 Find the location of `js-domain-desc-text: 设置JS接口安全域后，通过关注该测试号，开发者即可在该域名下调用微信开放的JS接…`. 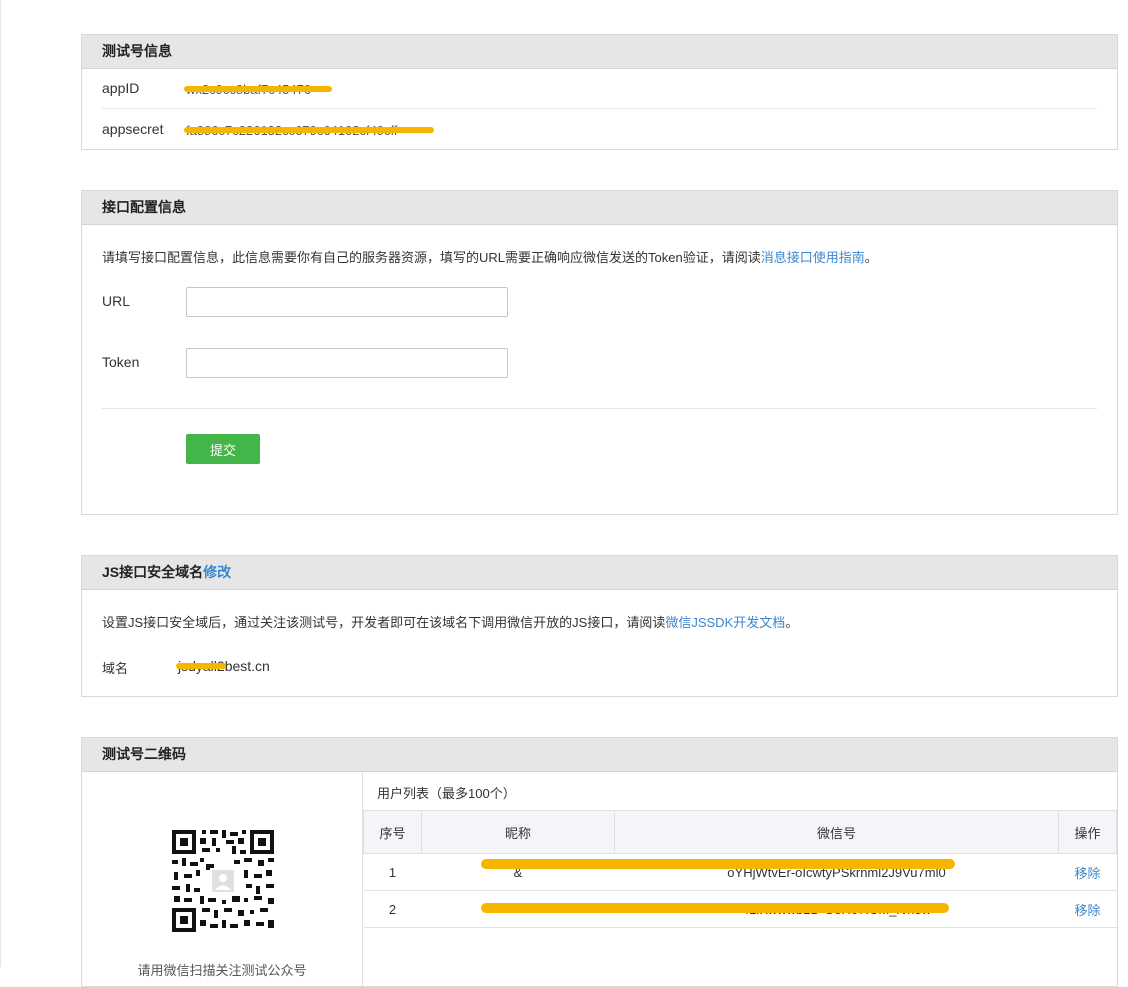

js-domain-desc-text: 设置JS接口安全域后，通过关注该测试号，开发者即可在该域名下调用微信开放的JS接… is located at coordinates (384, 622).